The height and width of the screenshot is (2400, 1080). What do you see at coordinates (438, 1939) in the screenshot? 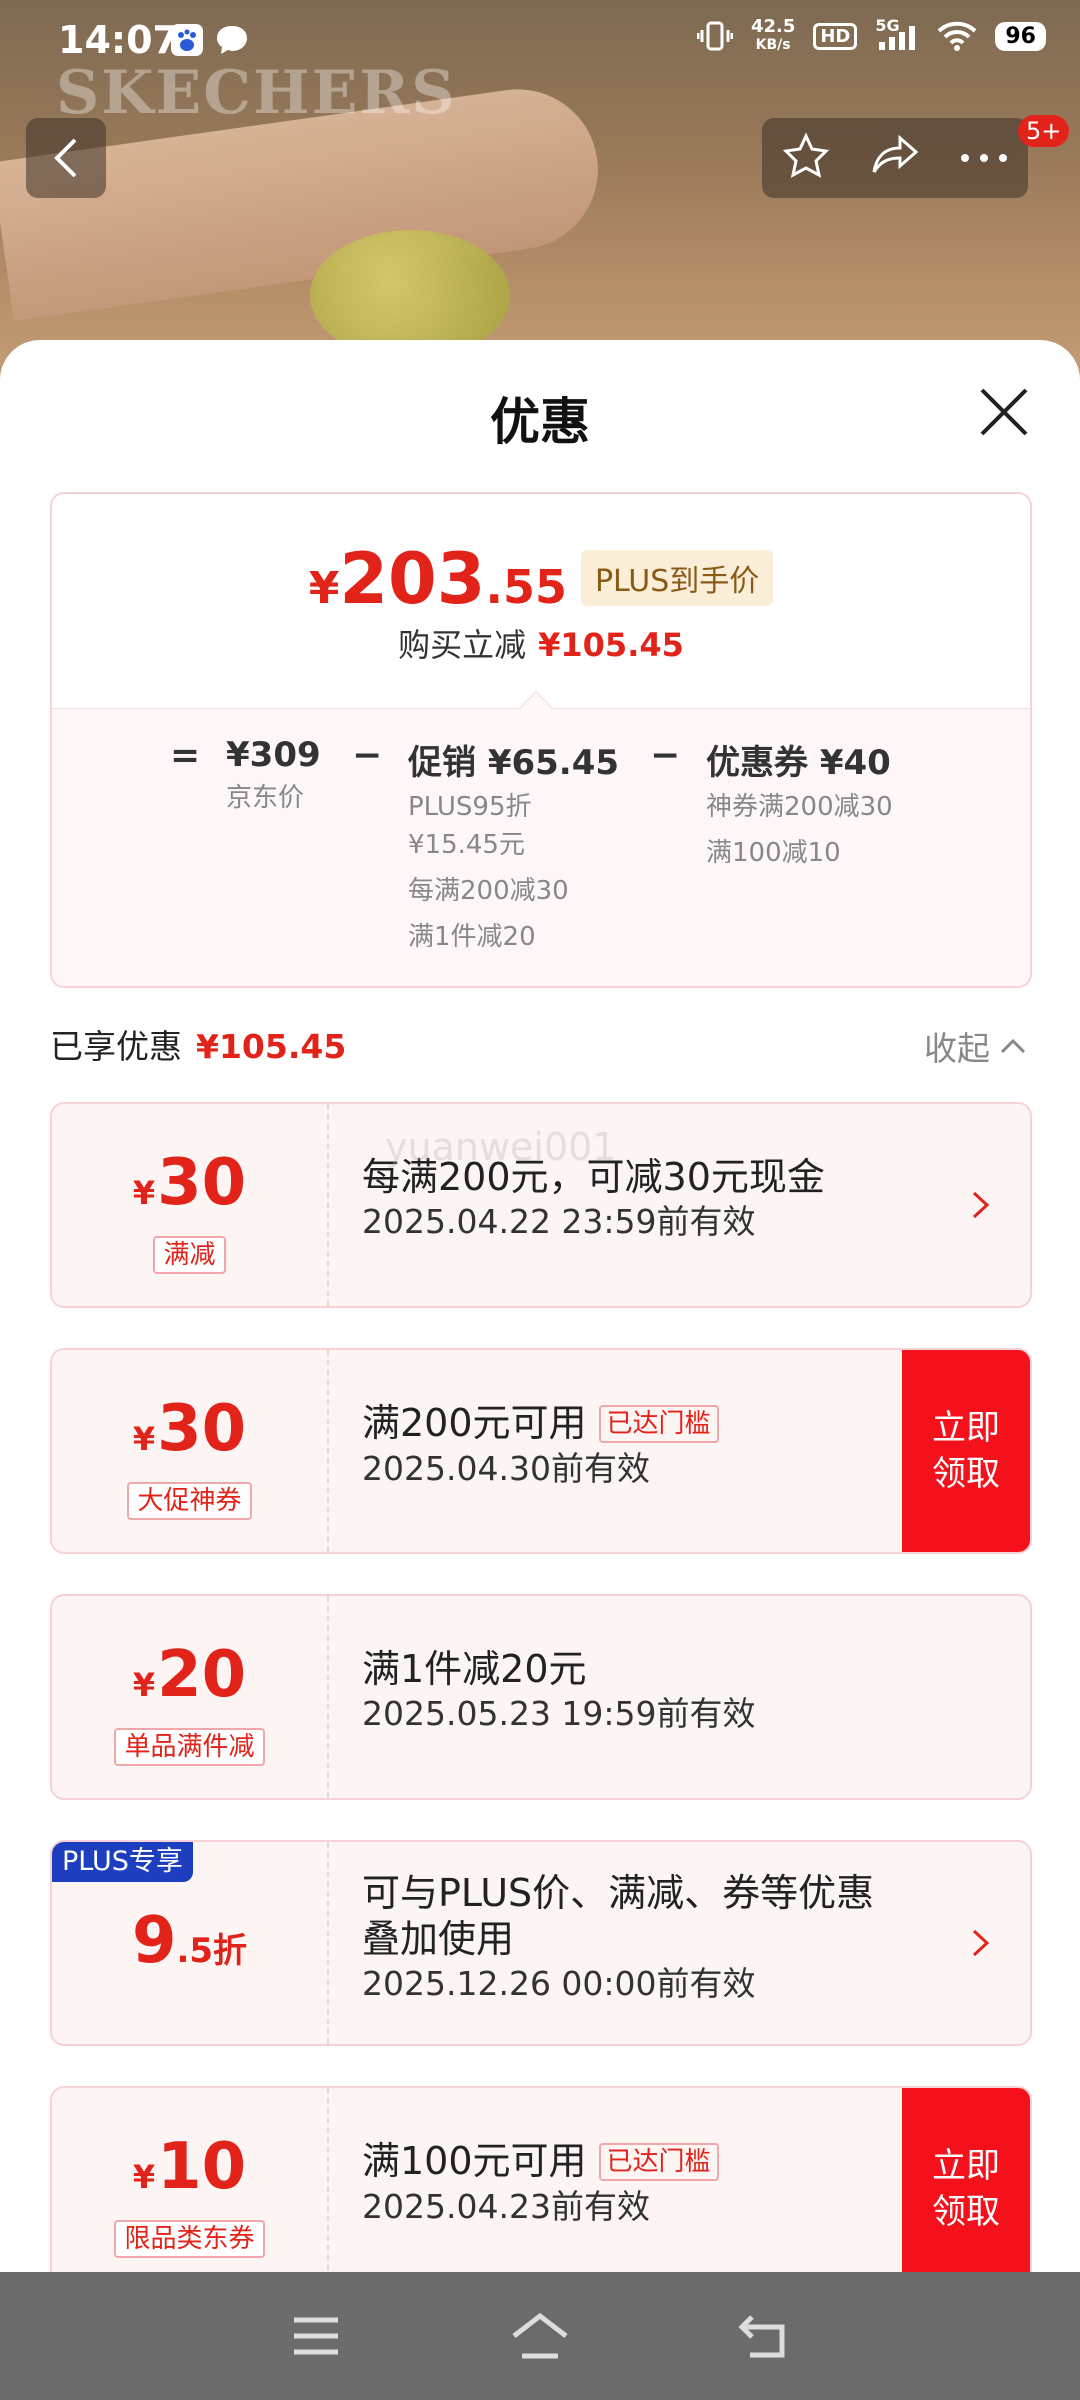
I see `coupon-title-line2: 叠加使用` at bounding box center [438, 1939].